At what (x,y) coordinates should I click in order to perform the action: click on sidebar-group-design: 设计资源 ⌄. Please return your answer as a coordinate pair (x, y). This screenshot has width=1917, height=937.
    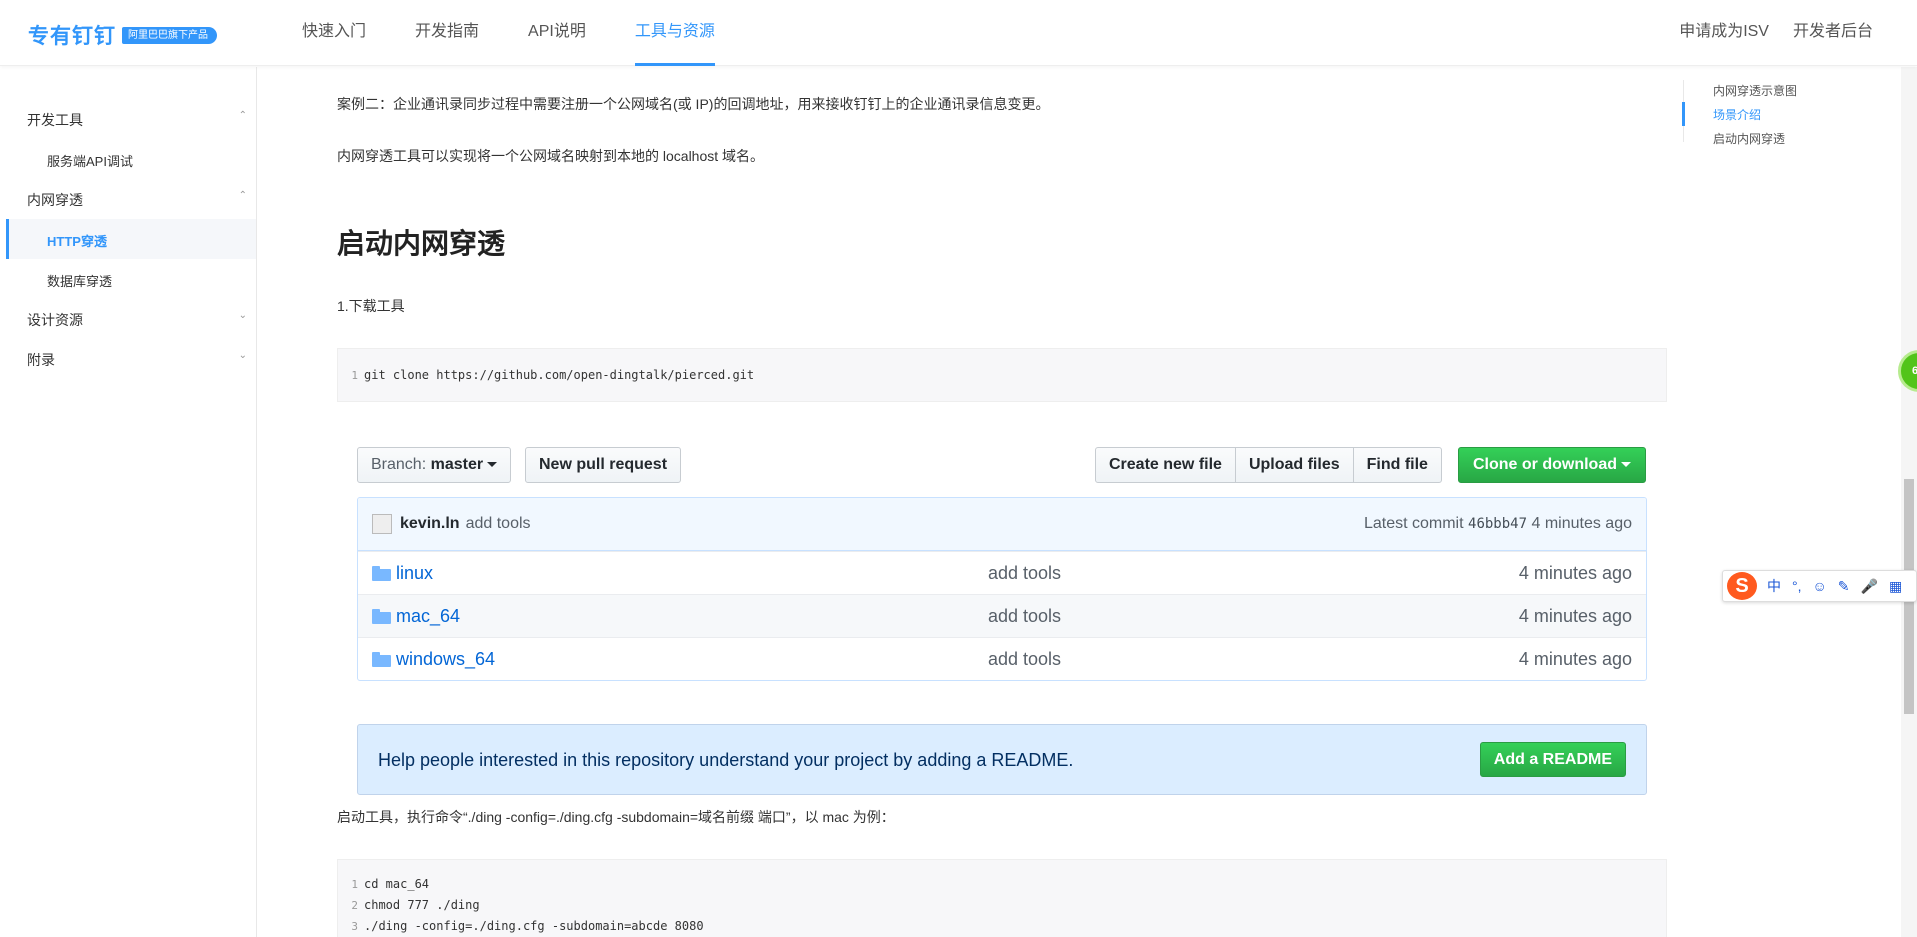
    Looking at the image, I should click on (137, 320).